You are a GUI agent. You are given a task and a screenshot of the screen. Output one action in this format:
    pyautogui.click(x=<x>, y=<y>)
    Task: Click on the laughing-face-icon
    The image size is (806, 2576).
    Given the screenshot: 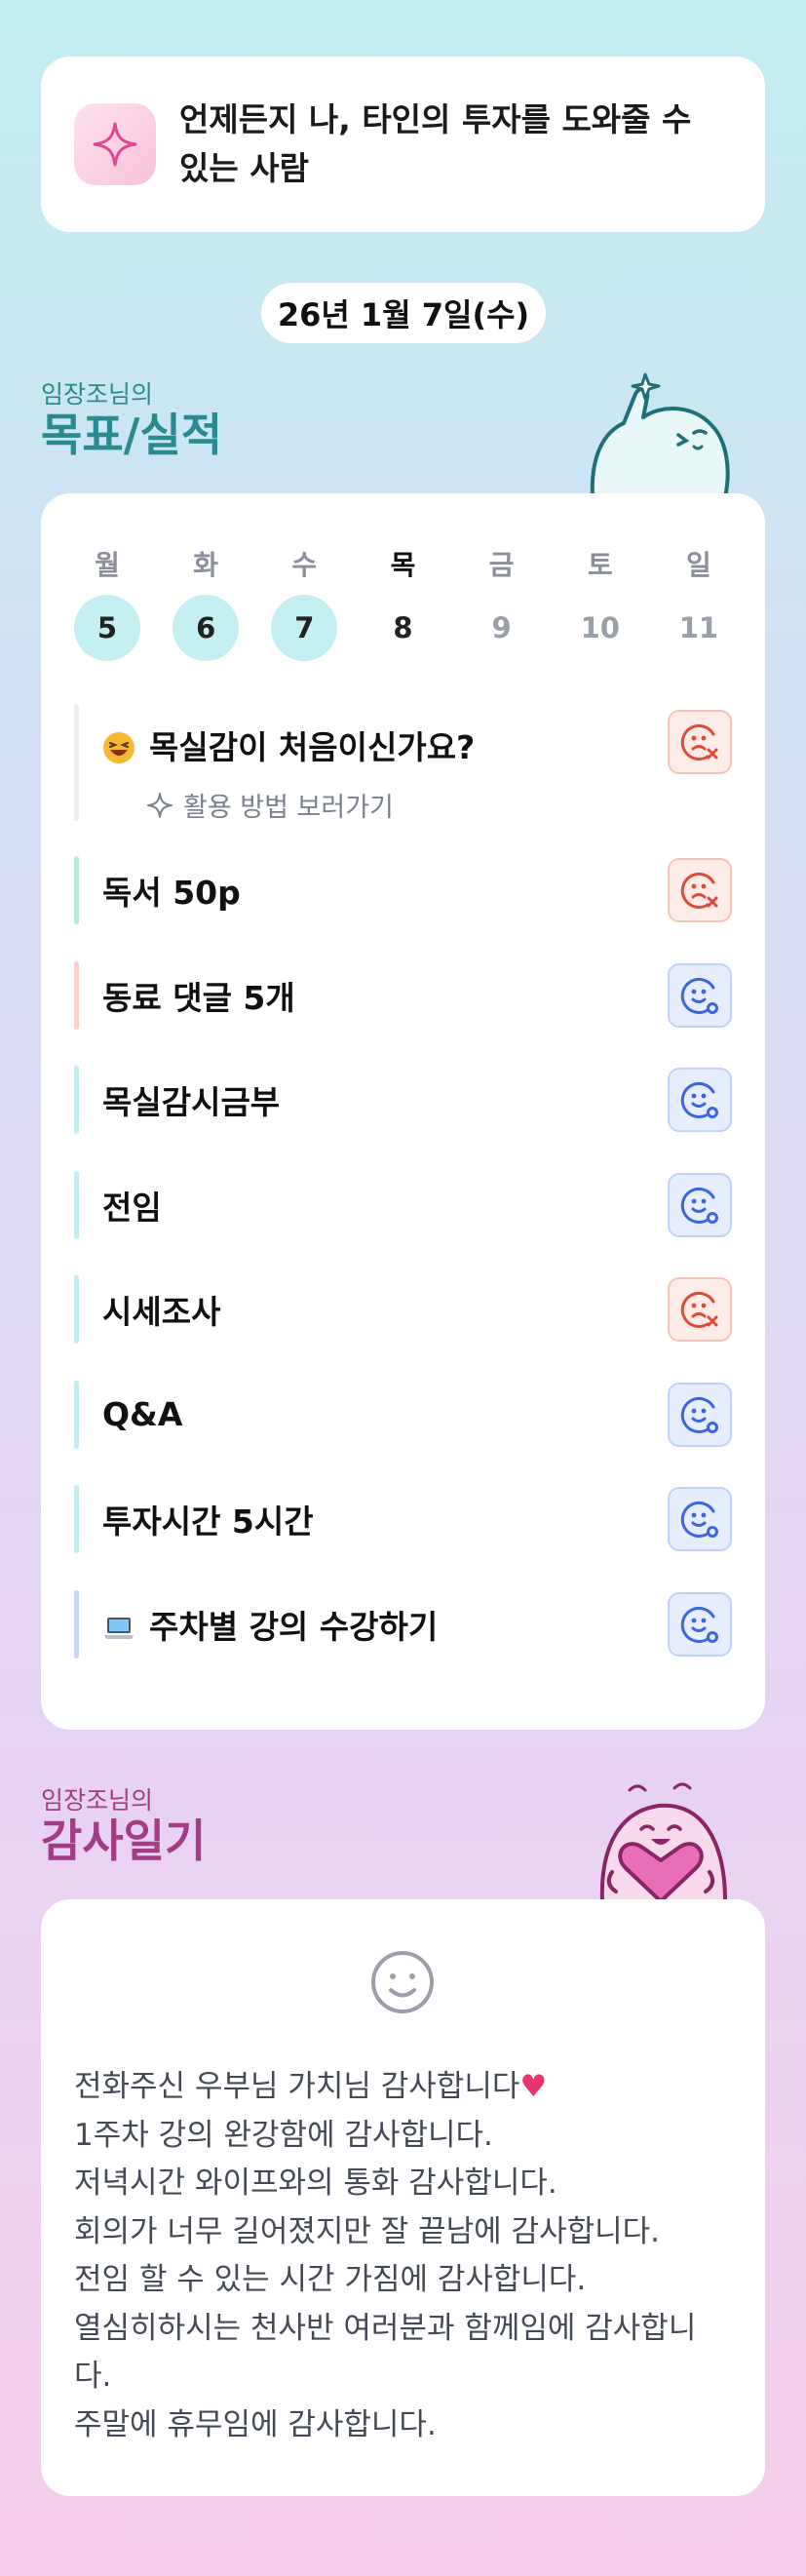 What is the action you would take?
    pyautogui.click(x=118, y=747)
    